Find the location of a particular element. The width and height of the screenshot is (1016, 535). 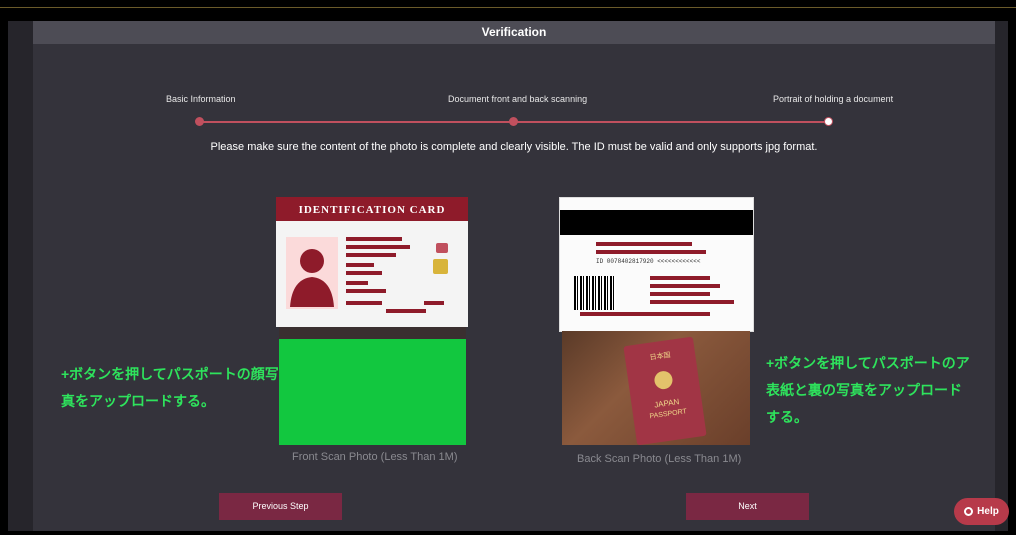

card-title: IDENTIFICATION CARD is located at coordinates (372, 209).